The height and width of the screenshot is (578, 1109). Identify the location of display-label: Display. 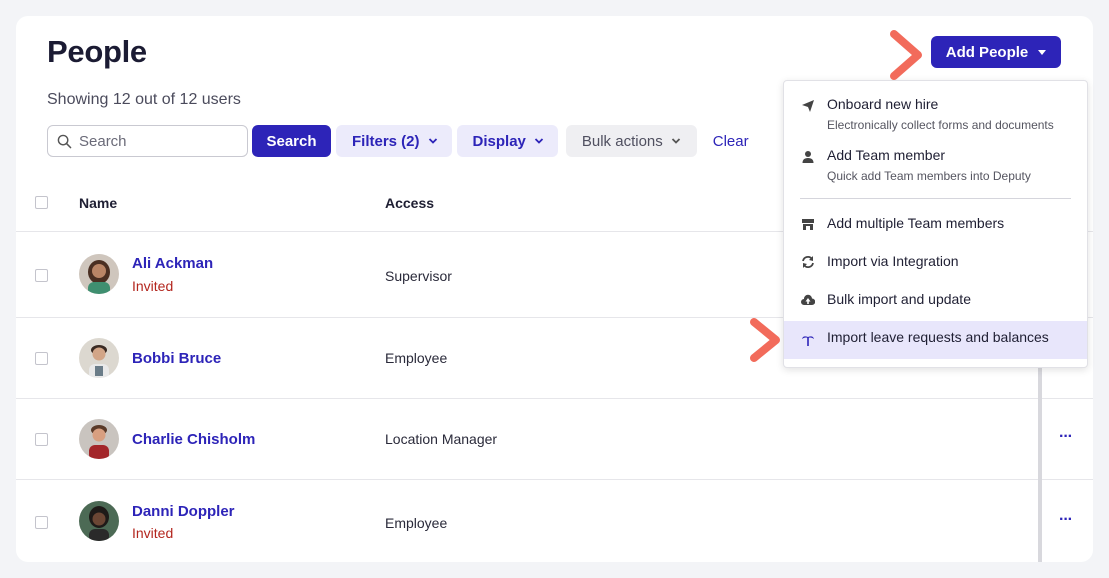
(499, 141).